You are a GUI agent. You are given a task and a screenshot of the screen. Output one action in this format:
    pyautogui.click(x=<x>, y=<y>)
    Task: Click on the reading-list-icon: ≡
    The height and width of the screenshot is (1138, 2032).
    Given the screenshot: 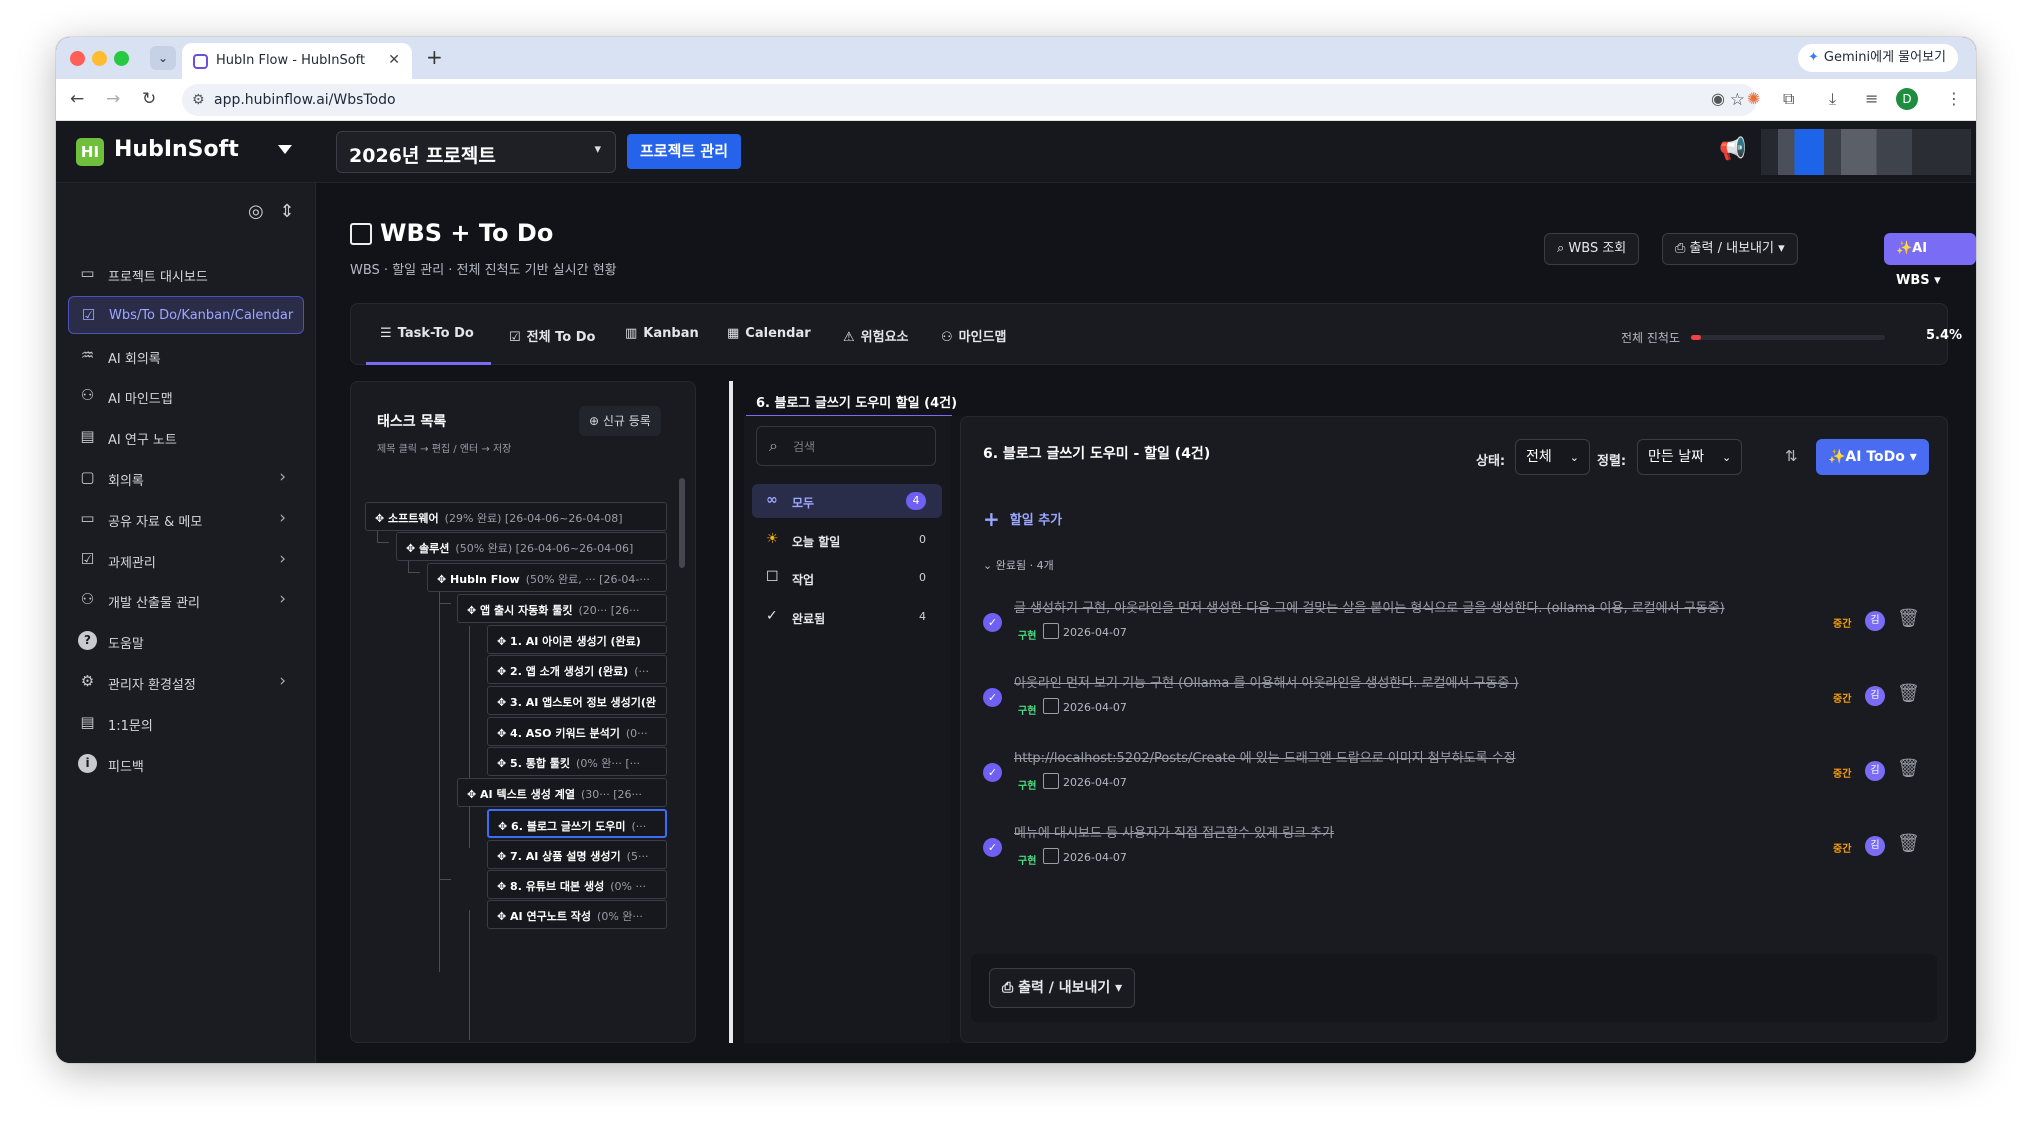 What is the action you would take?
    pyautogui.click(x=1871, y=98)
    